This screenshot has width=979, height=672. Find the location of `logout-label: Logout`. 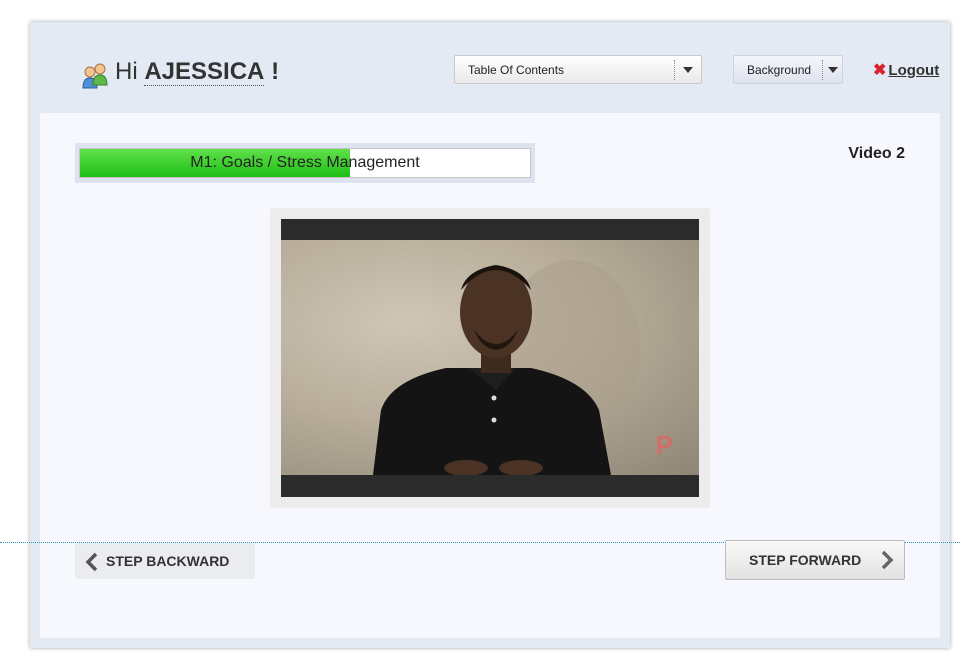

logout-label: Logout is located at coordinates (914, 70).